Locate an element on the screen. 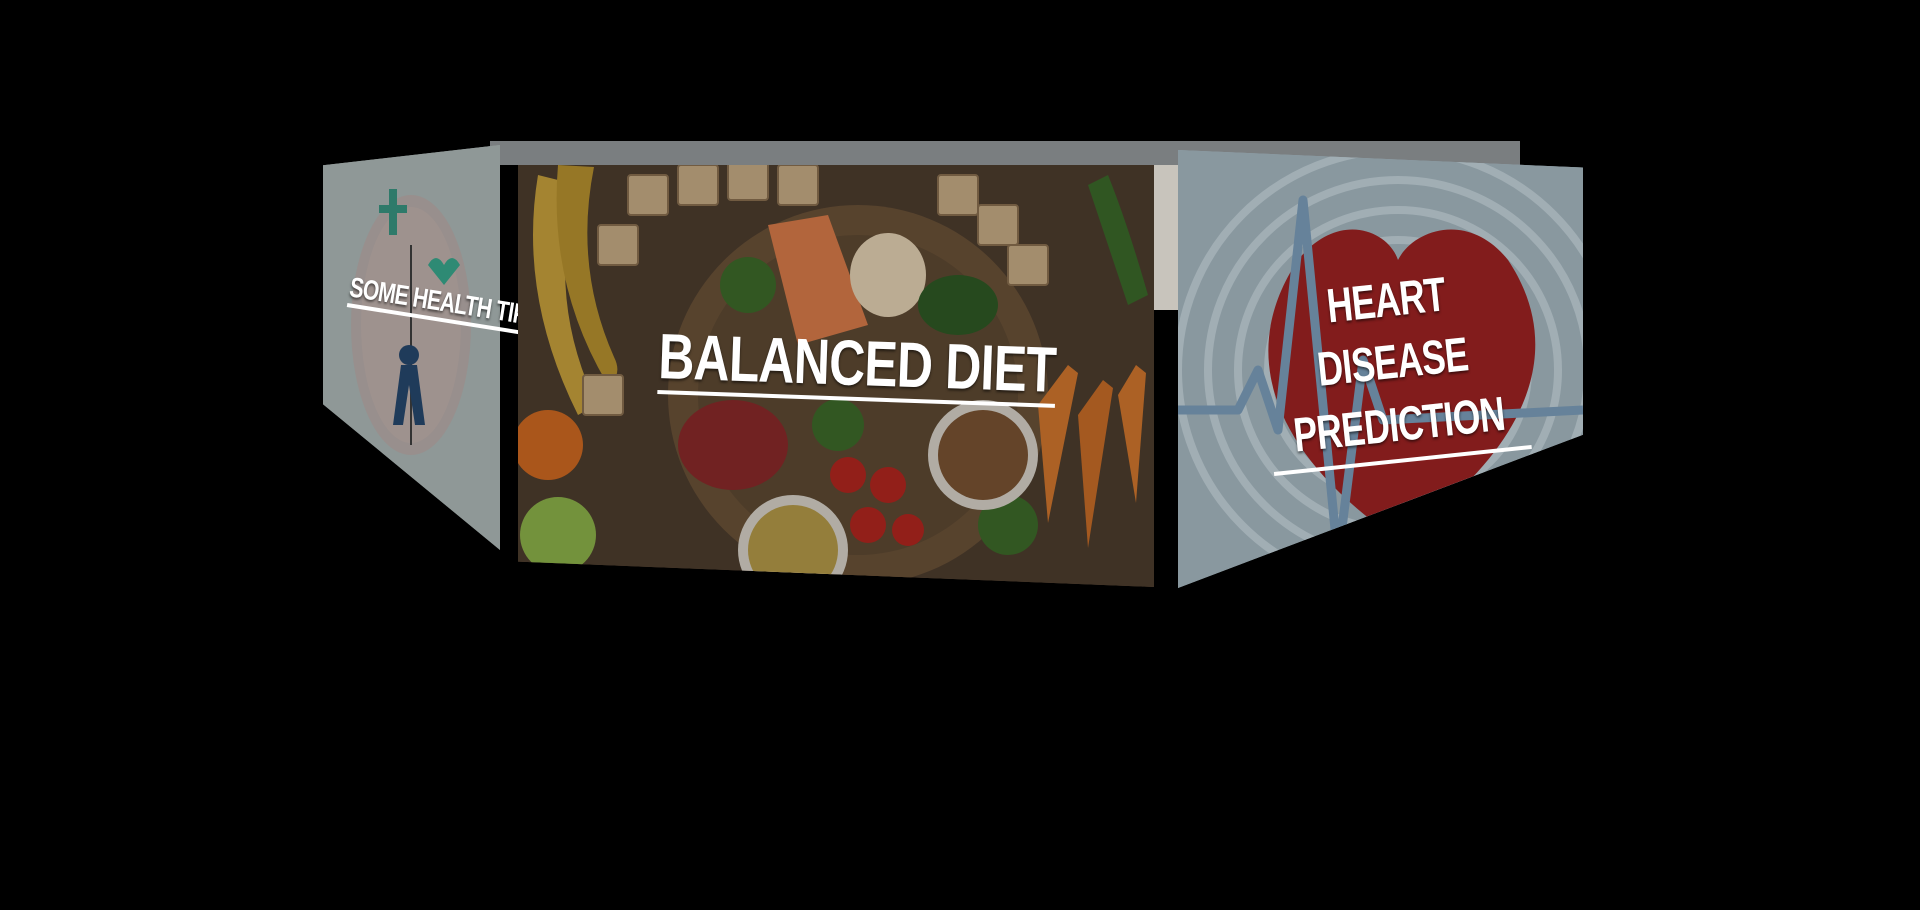 The width and height of the screenshot is (1920, 910). health-tips-illustration is located at coordinates (411, 347).